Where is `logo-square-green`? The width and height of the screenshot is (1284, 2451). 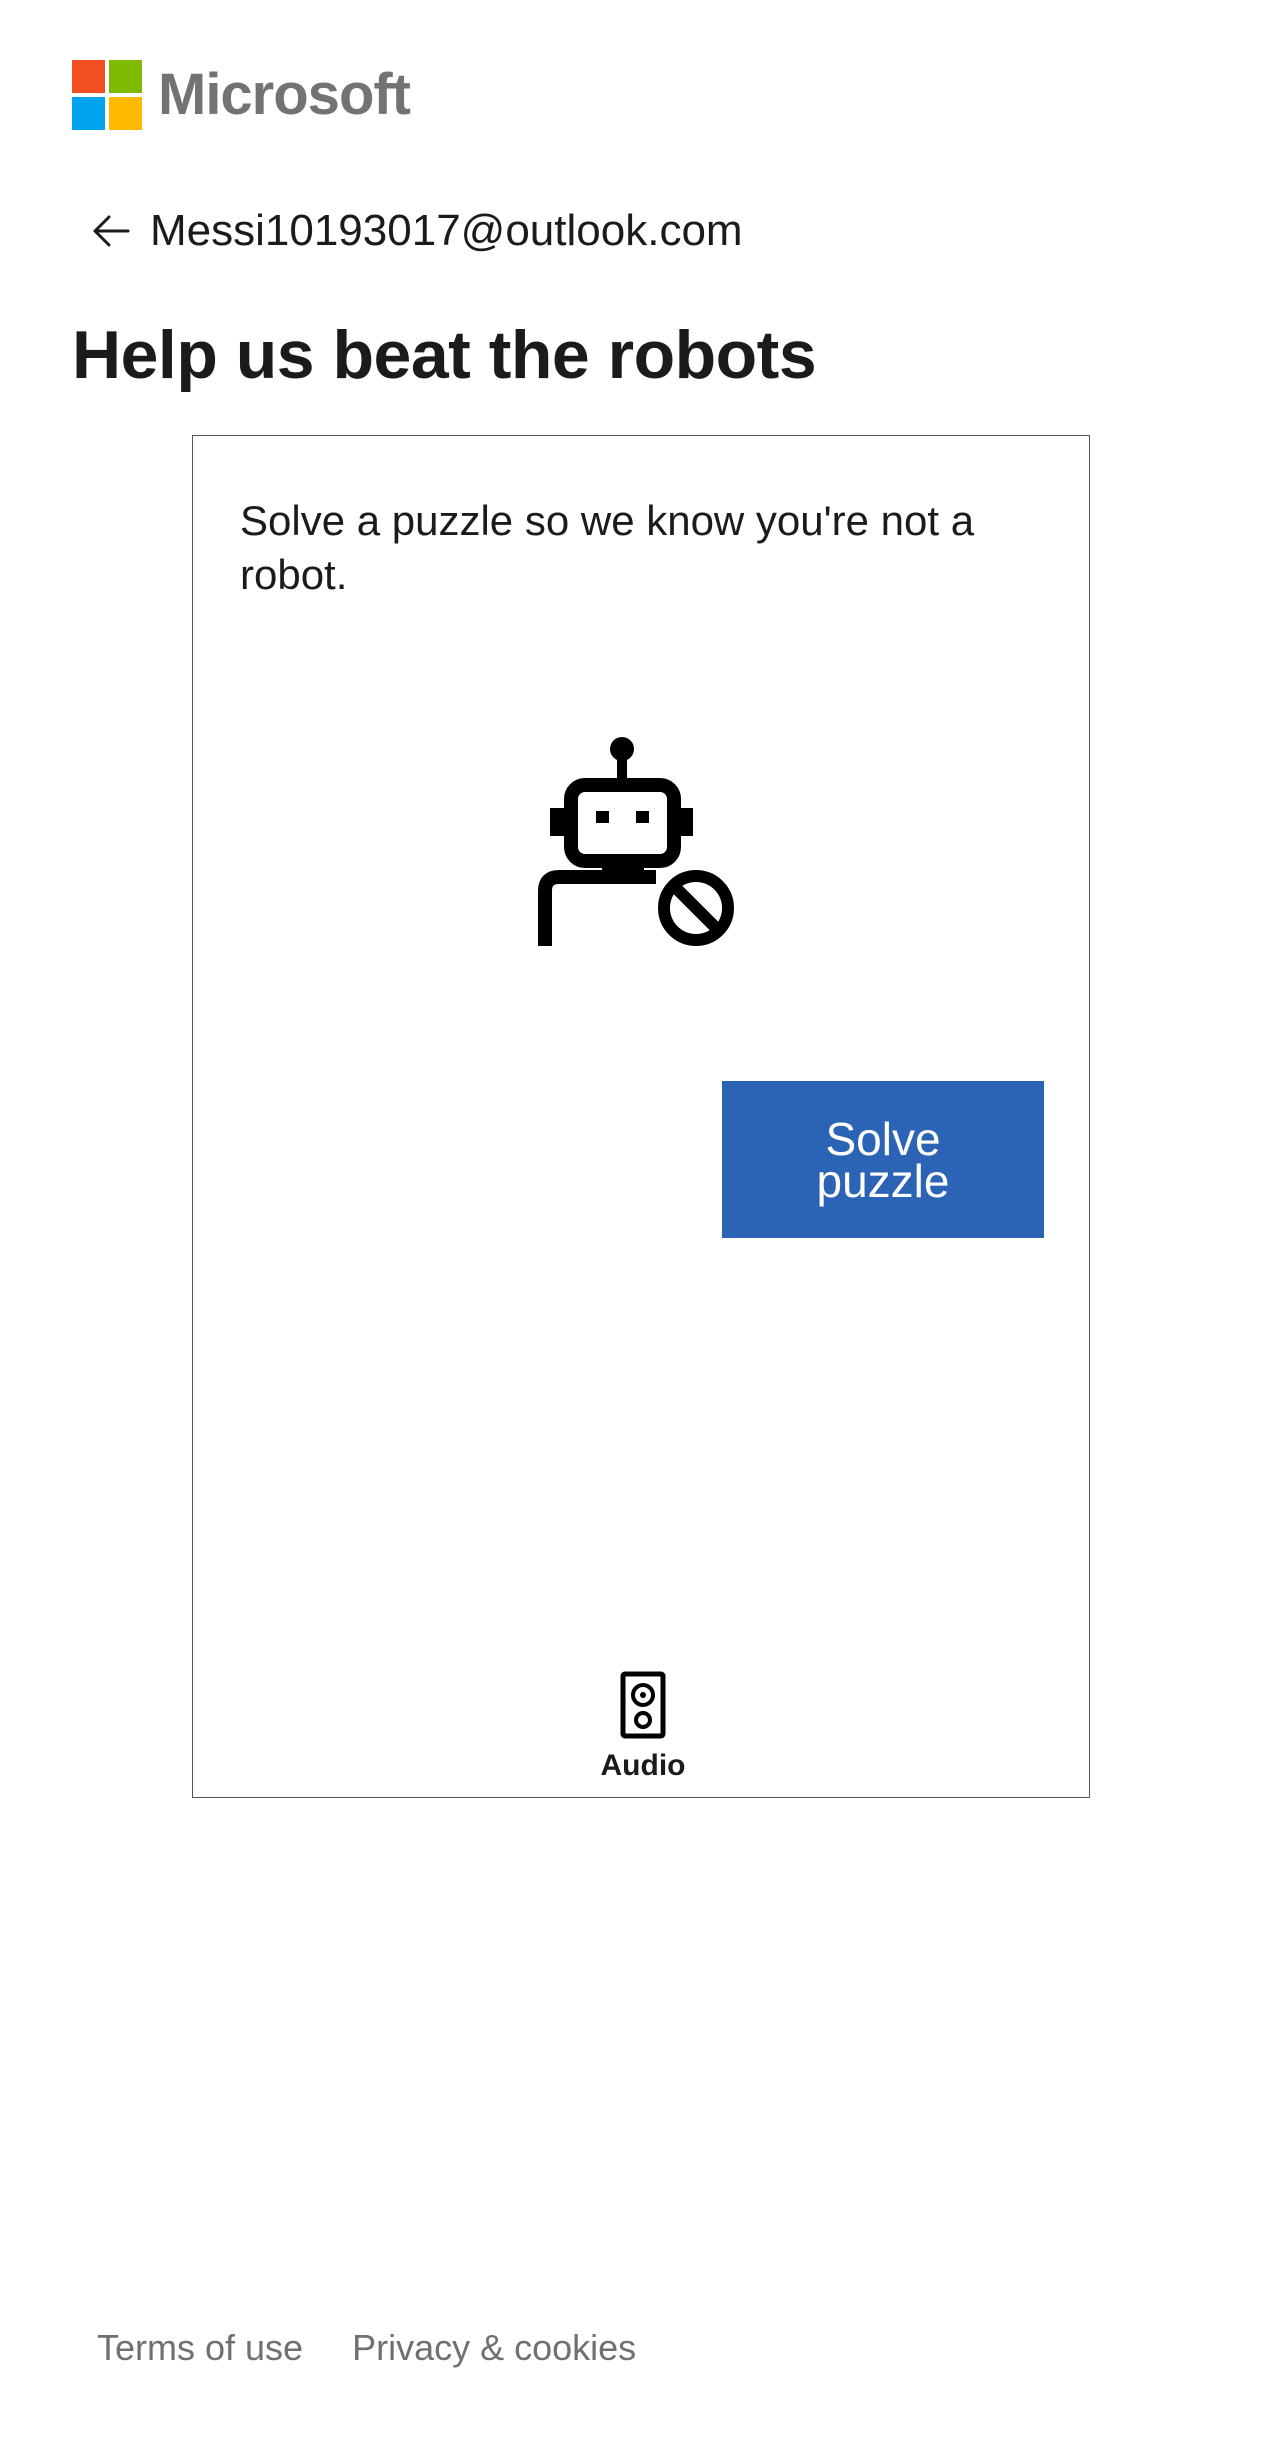
logo-square-green is located at coordinates (125, 76).